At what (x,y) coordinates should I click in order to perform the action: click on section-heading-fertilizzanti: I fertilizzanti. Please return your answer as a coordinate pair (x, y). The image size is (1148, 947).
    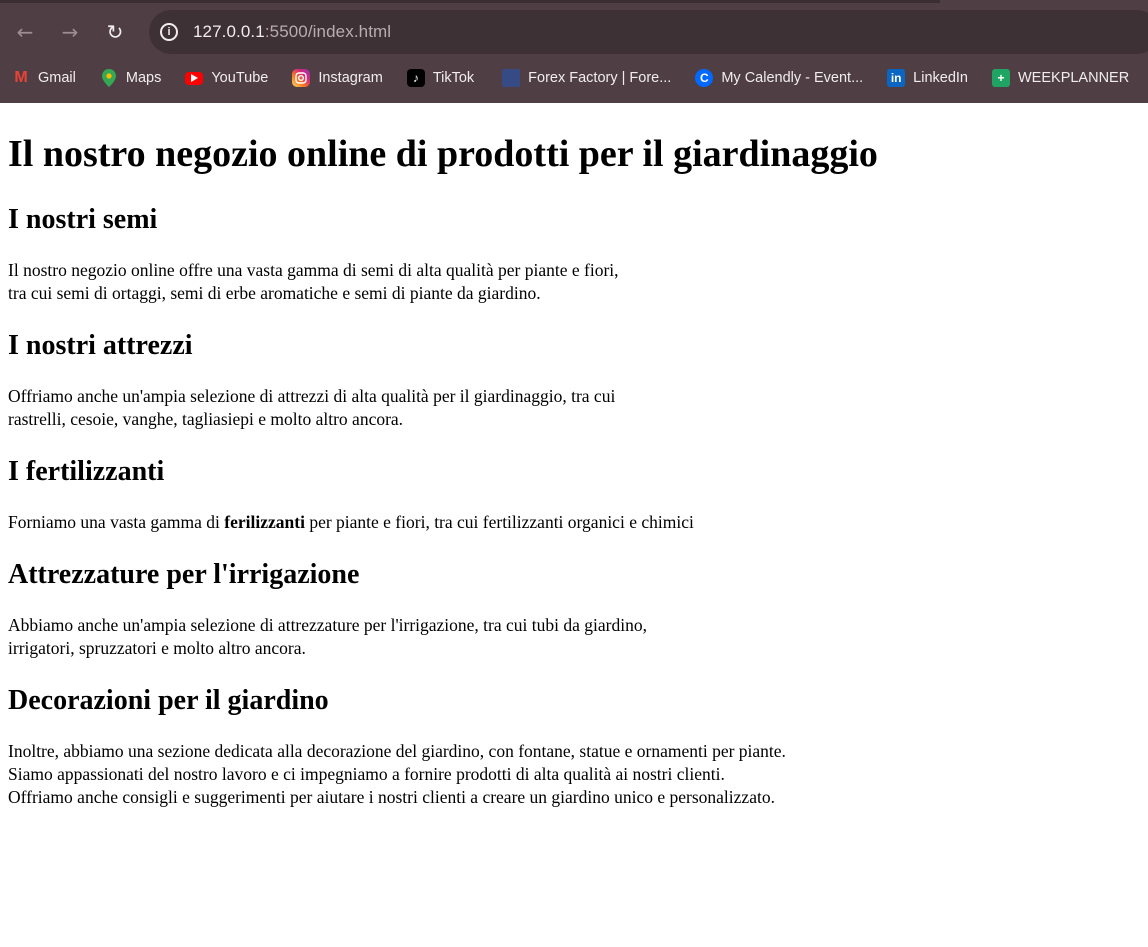
    Looking at the image, I should click on (86, 471).